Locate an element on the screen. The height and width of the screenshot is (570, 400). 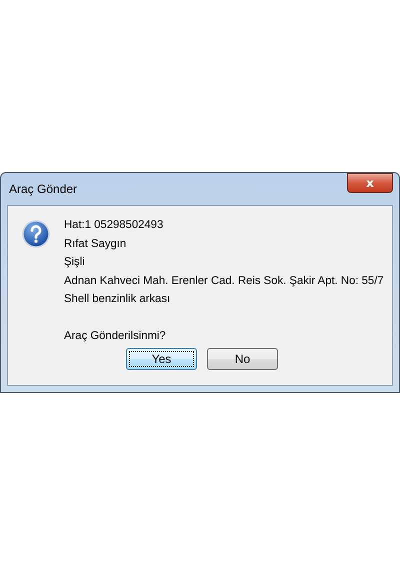
message-line: Shell benzinlik arkası is located at coordinates (118, 299).